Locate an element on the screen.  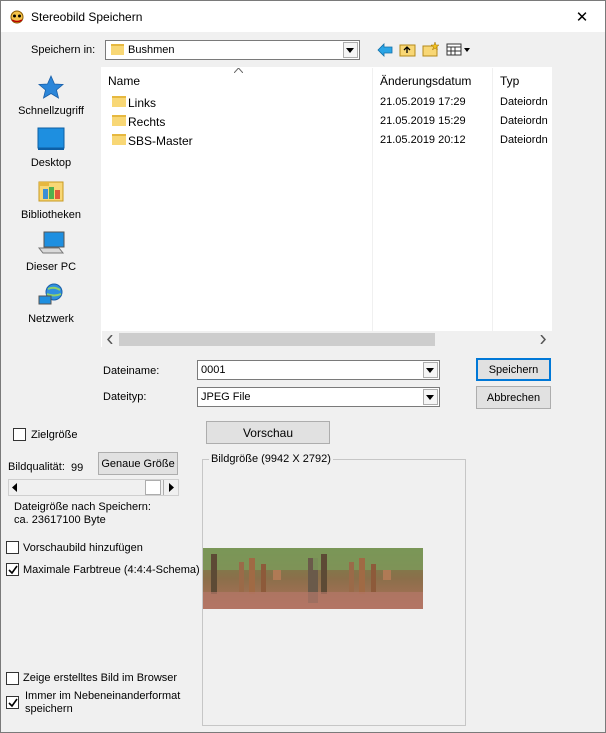
place-label: Netzwerk is located at coordinates (51, 319).